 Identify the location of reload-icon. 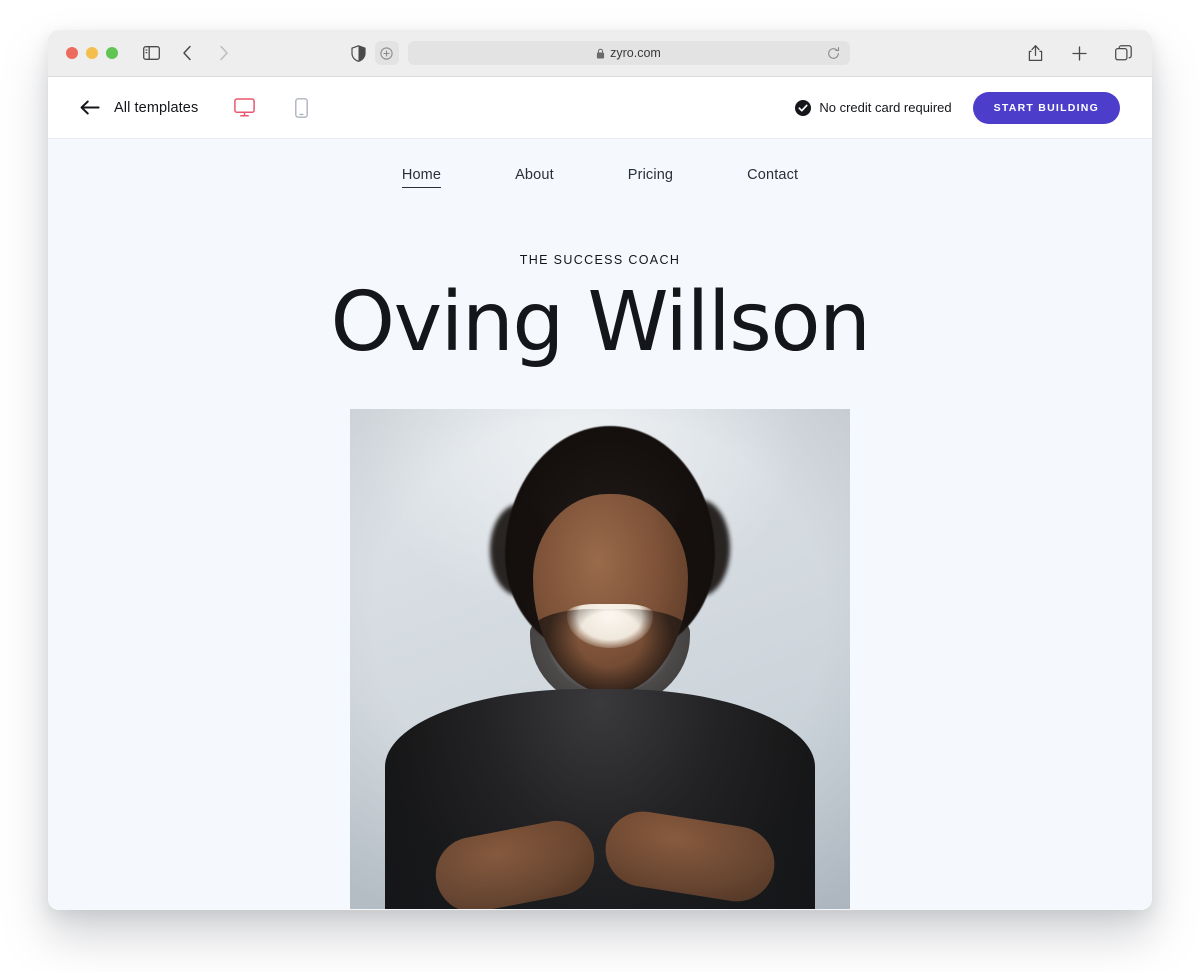
(833, 53).